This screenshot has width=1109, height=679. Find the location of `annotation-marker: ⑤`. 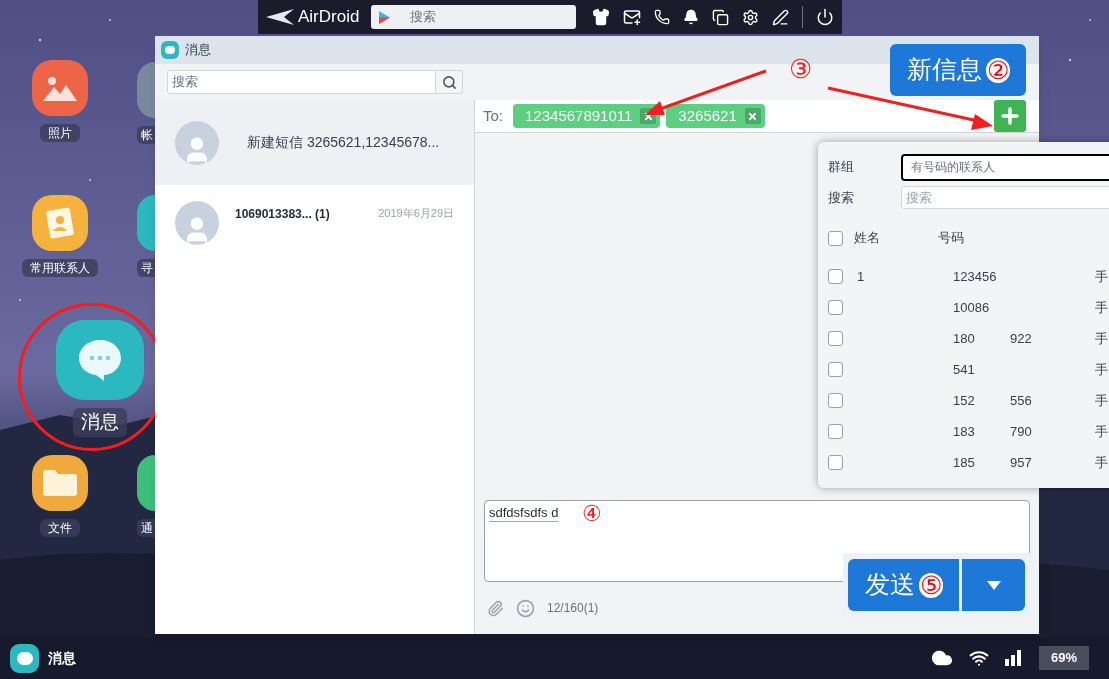

annotation-marker: ⑤ is located at coordinates (930, 585).